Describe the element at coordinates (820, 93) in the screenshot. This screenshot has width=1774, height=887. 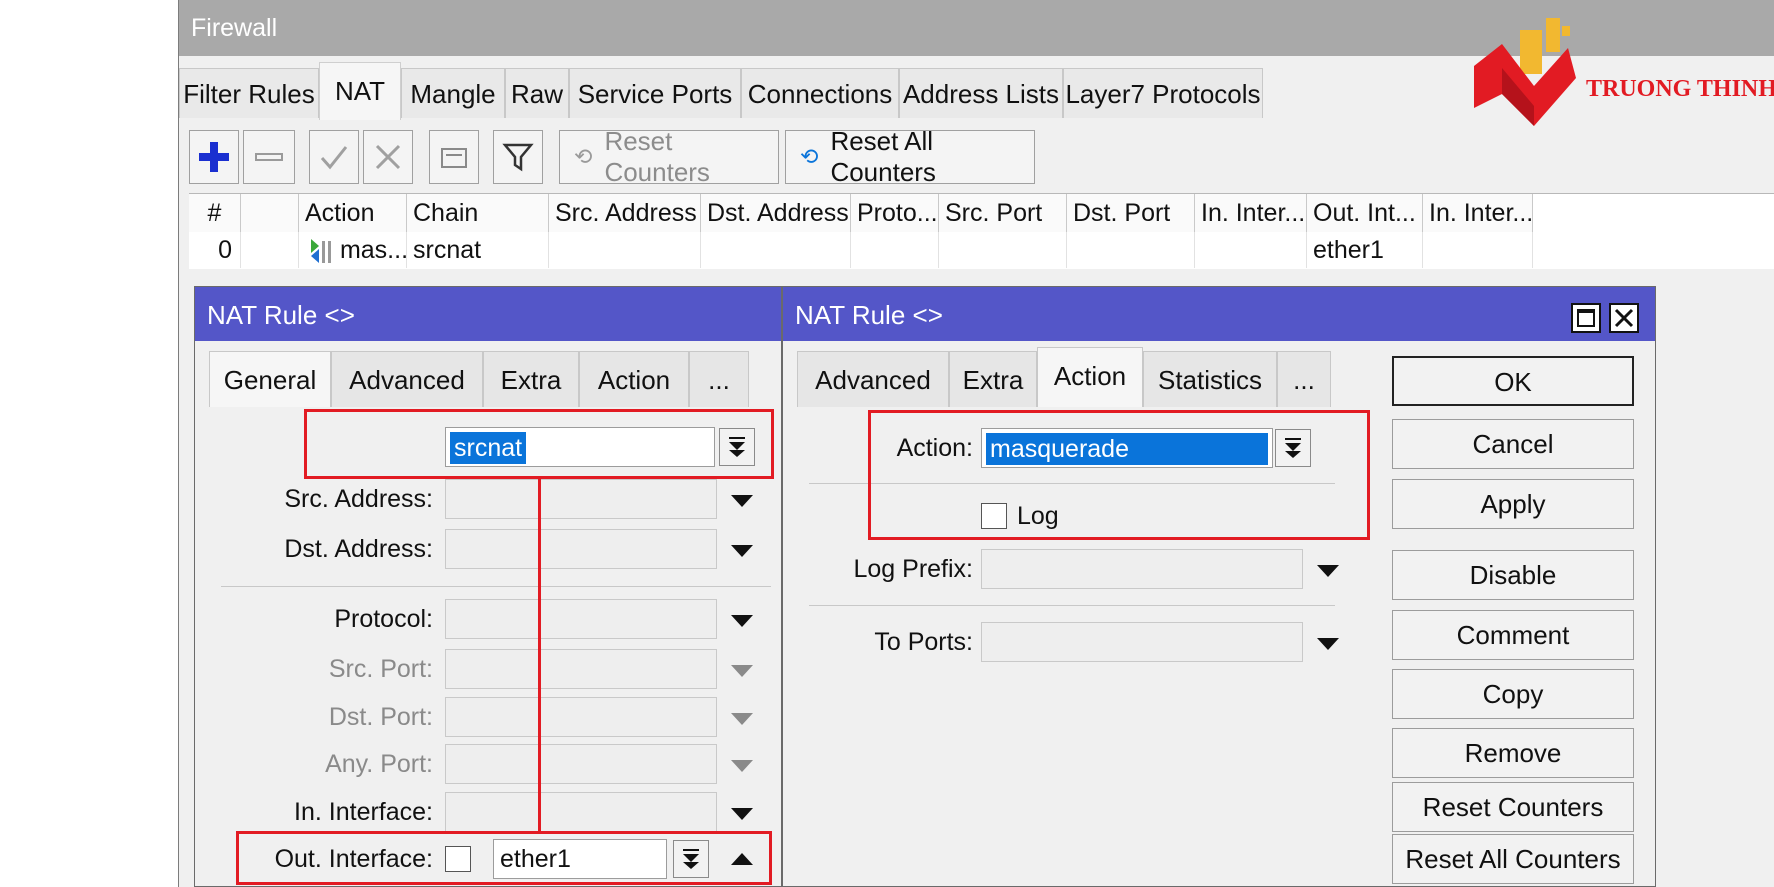
I see `tab-connections: Connections` at that location.